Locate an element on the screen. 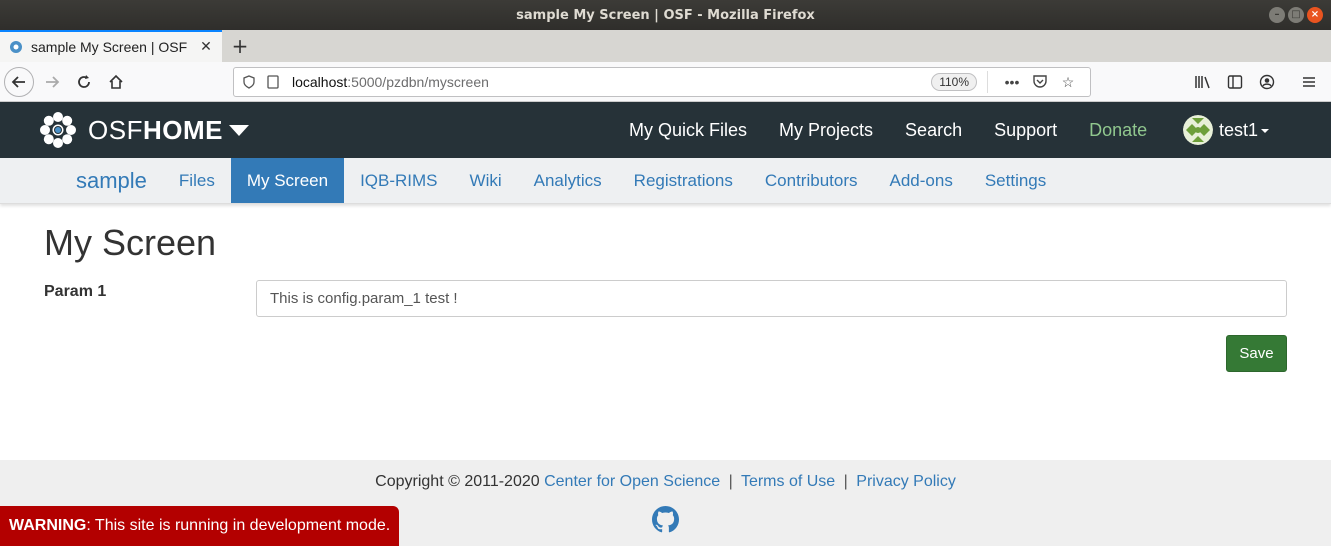  back-arrow-icon is located at coordinates (18, 81).